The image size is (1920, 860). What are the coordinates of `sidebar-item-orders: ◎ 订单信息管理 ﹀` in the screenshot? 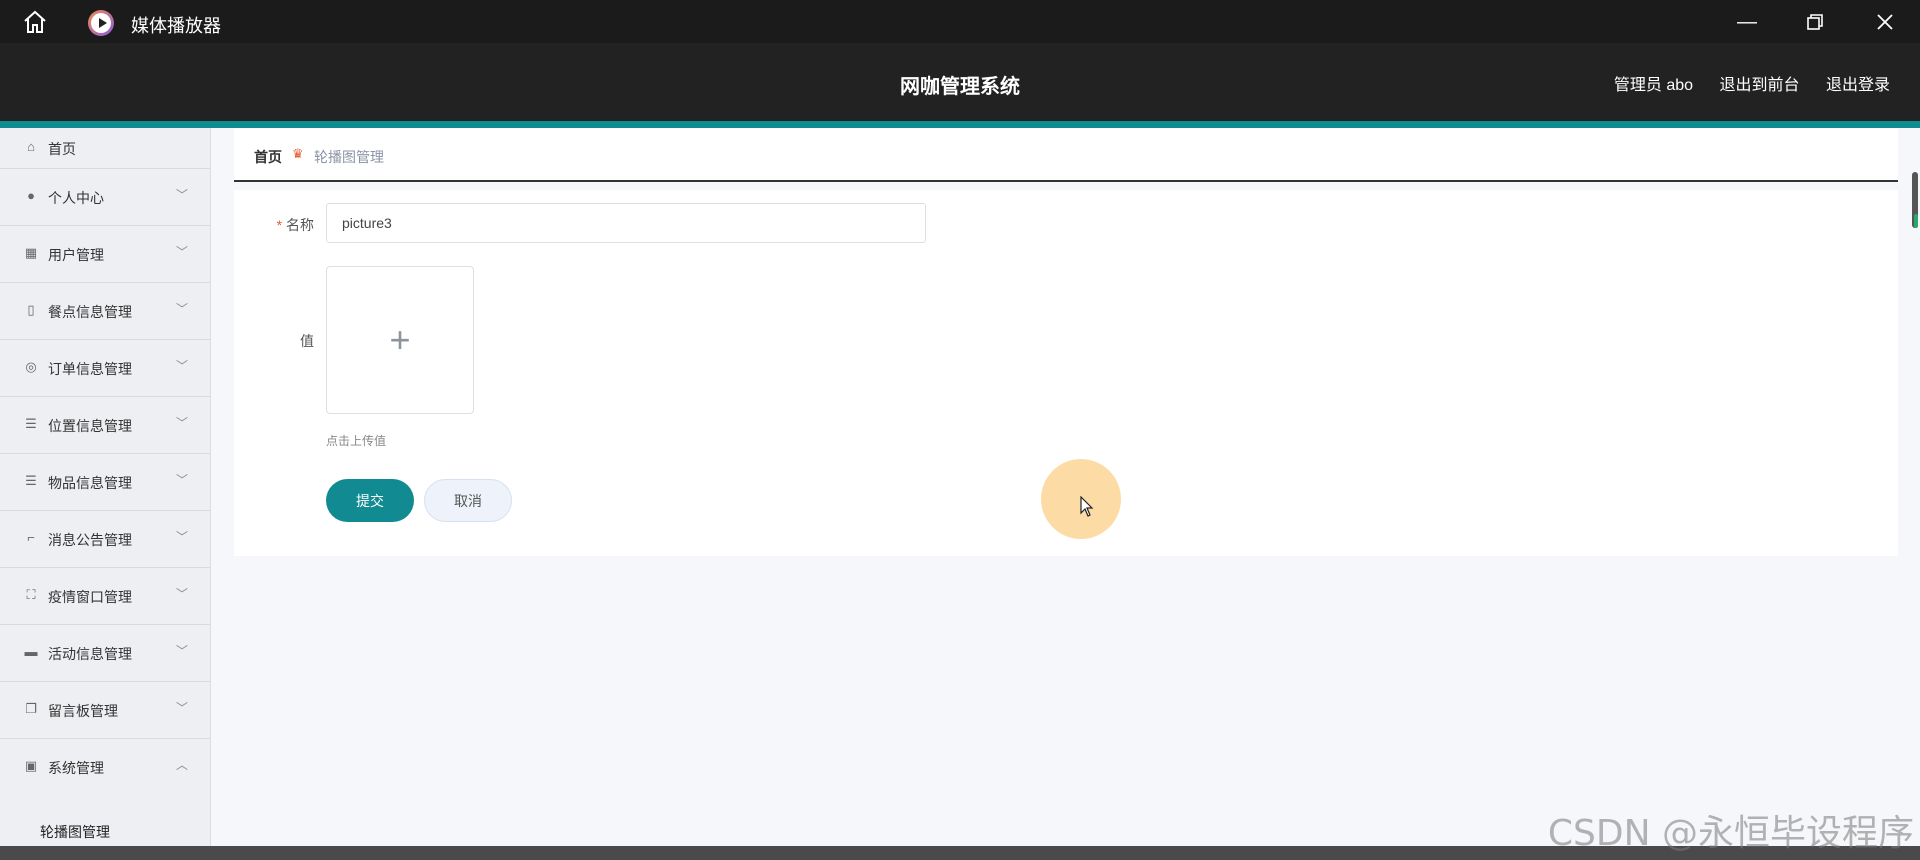 It's located at (105, 368).